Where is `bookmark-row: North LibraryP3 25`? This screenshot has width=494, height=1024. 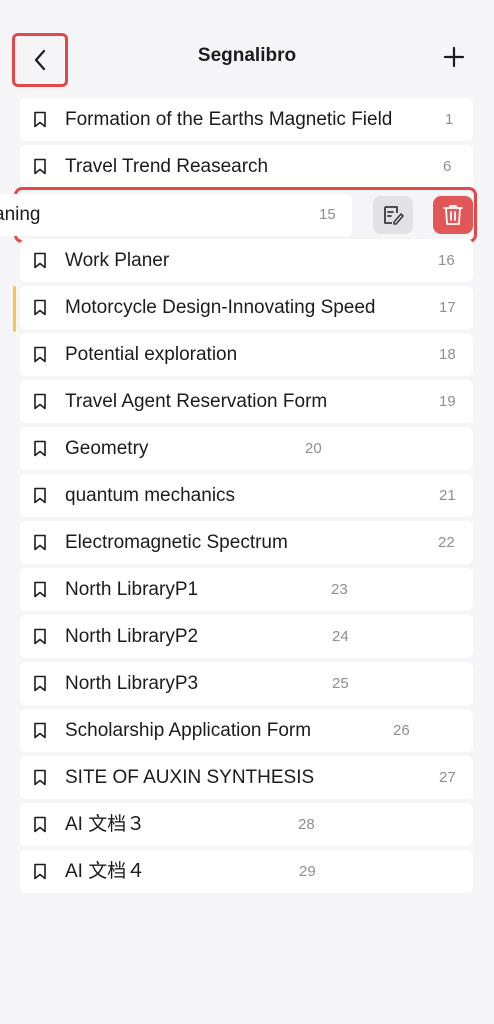
bookmark-row: North LibraryP3 25 is located at coordinates (246, 683).